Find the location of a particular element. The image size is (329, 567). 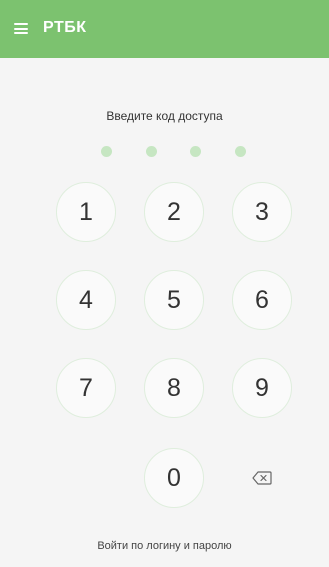

key-0: 0 is located at coordinates (174, 478).